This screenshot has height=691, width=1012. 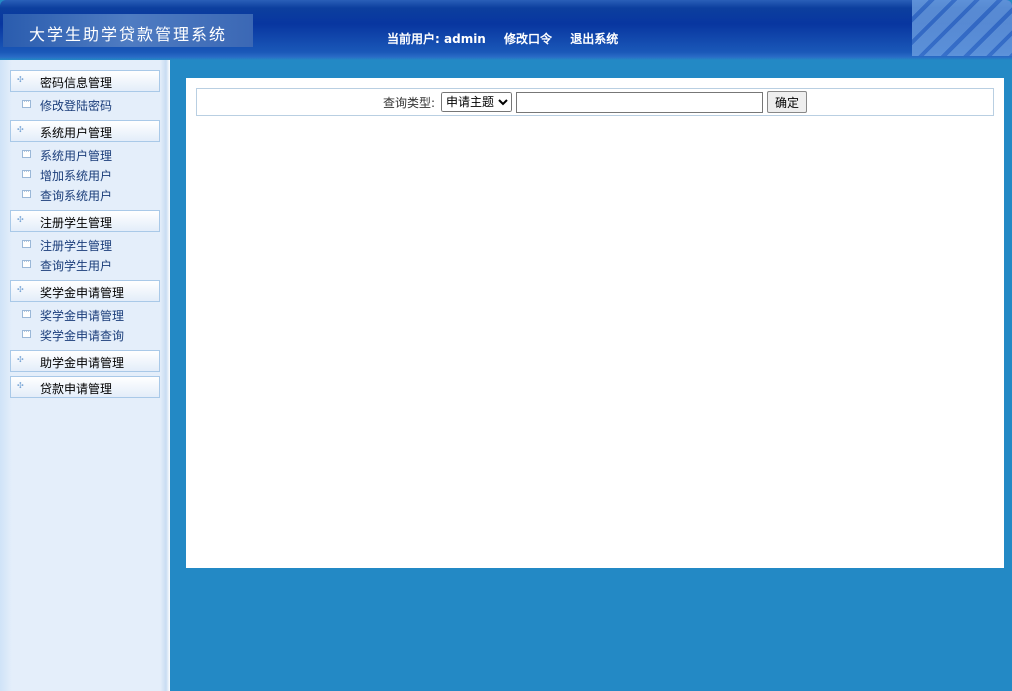 What do you see at coordinates (82, 316) in the screenshot?
I see `item-label: 奖学金申请管理` at bounding box center [82, 316].